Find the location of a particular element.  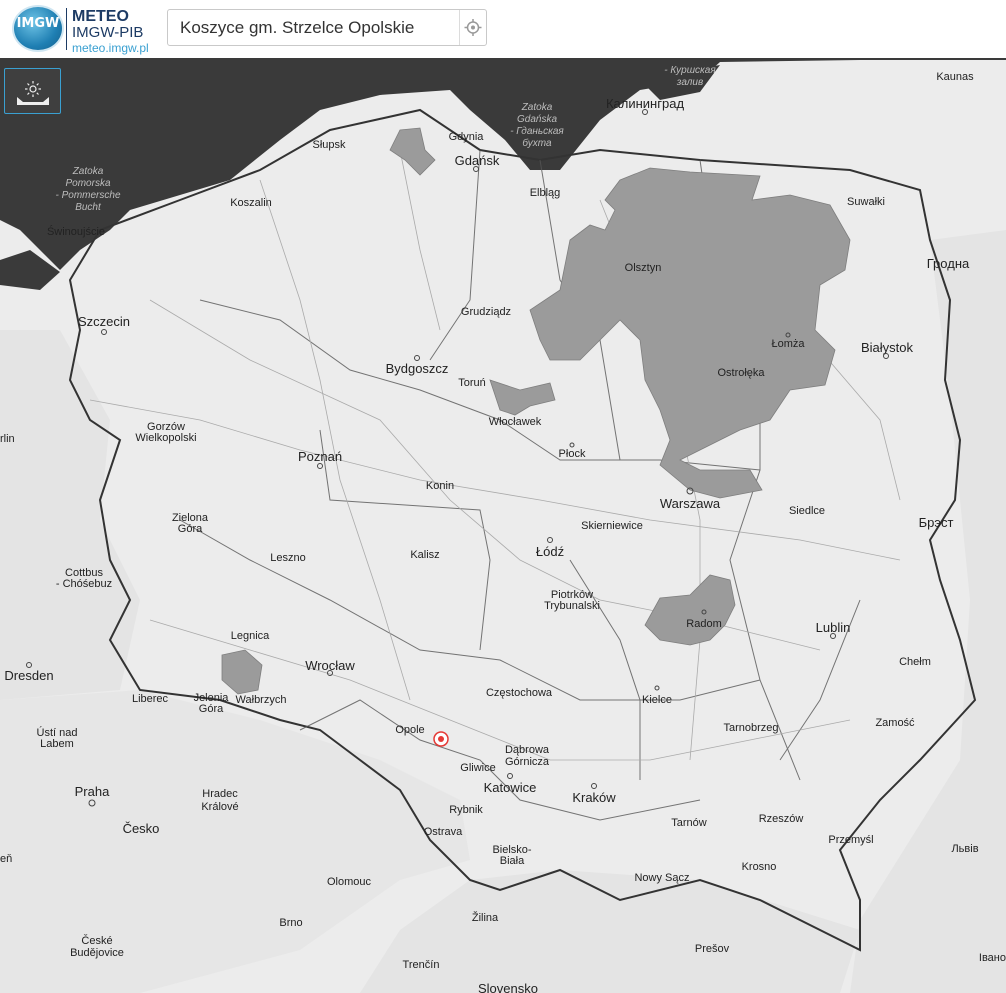

city-hradec-2: Králové is located at coordinates (219, 807).